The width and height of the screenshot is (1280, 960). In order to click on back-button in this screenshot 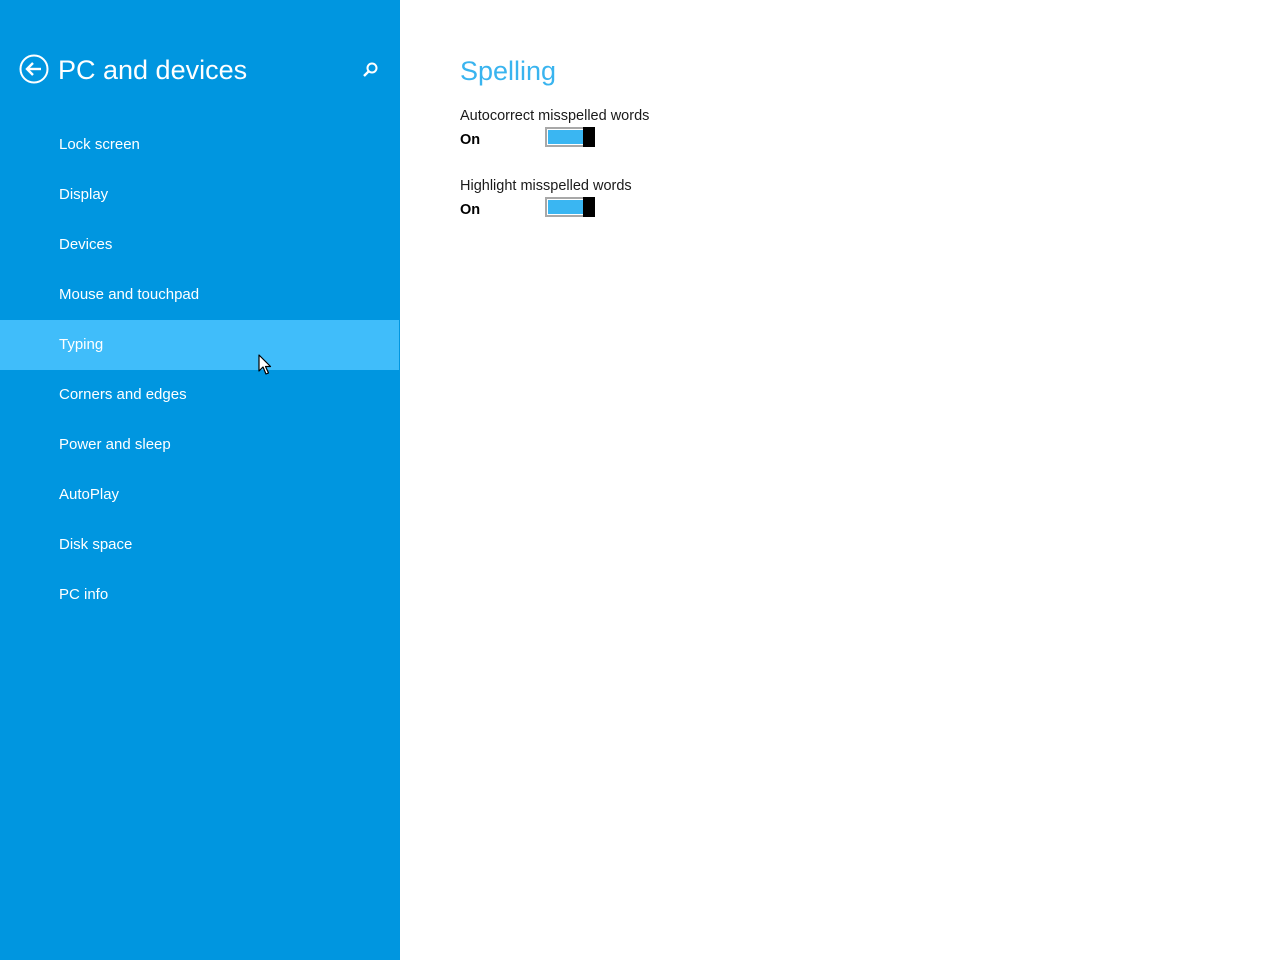, I will do `click(34, 69)`.